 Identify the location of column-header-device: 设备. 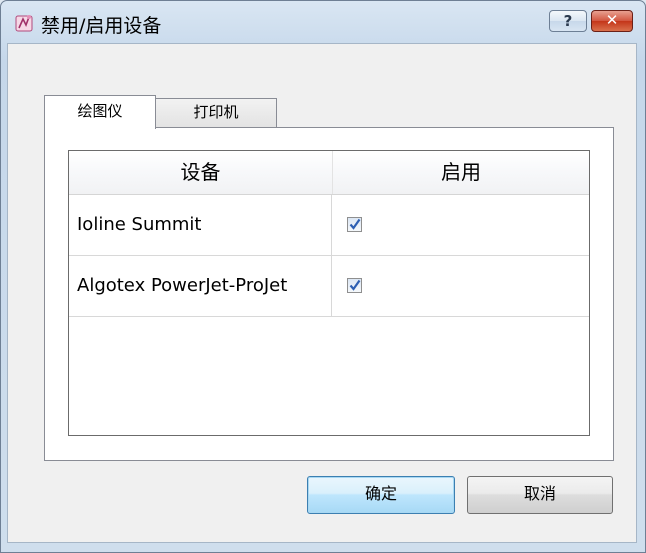
(201, 172).